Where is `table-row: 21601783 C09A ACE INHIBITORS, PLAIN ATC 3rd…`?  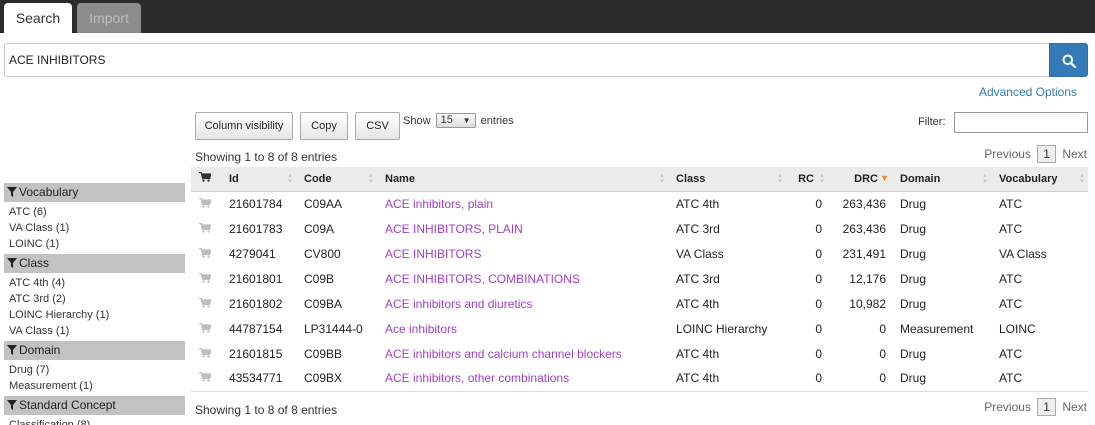
table-row: 21601783 C09A ACE INHIBITORS, PLAIN ATC 3rd… is located at coordinates (639, 228).